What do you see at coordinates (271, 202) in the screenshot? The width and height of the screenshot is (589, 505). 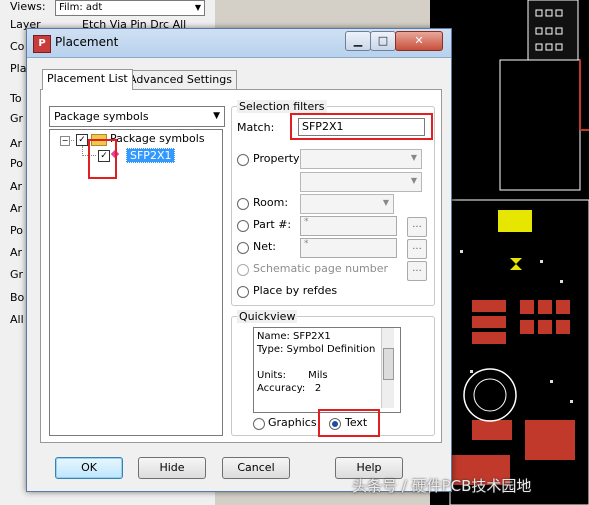 I see `room-label: Room:` at bounding box center [271, 202].